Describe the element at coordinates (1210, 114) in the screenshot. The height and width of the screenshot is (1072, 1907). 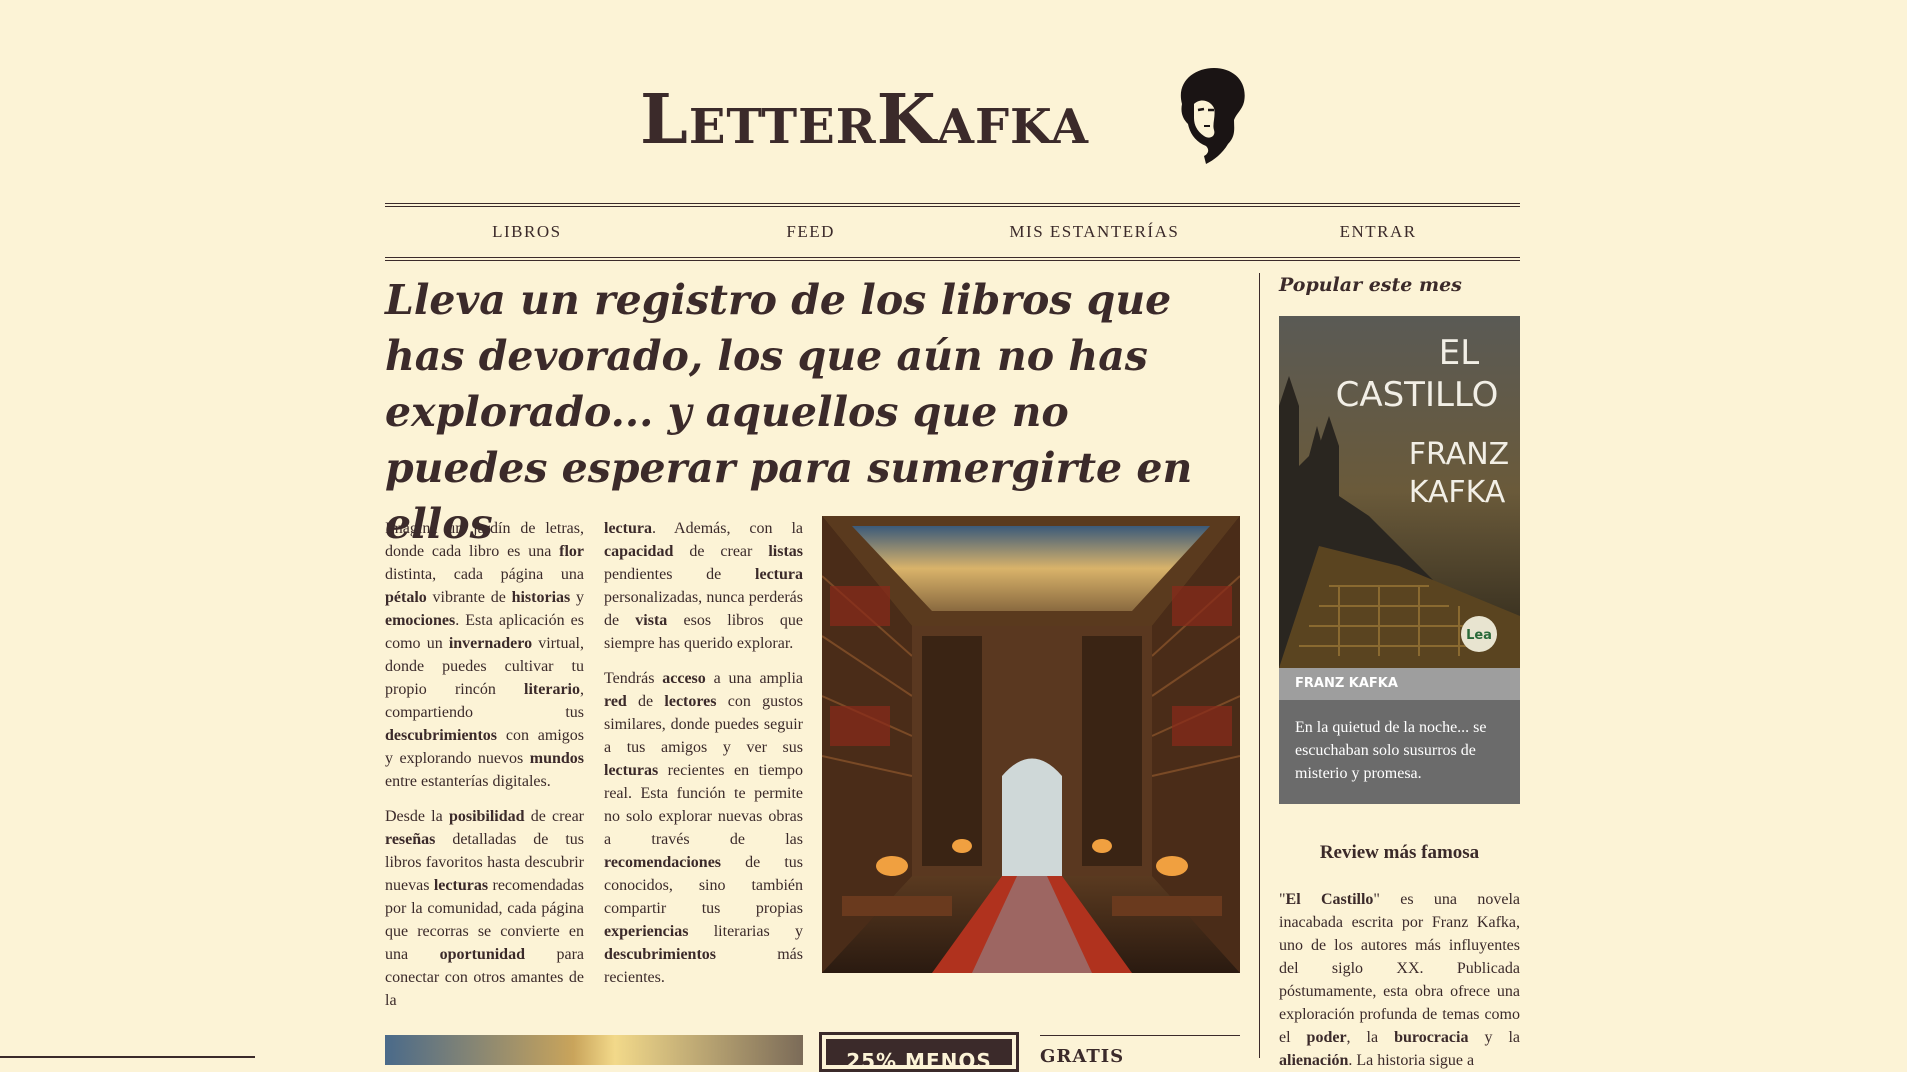
I see `kafka-portrait-logo-icon` at that location.